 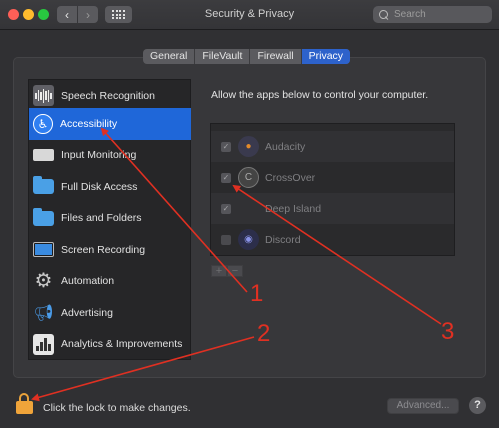 What do you see at coordinates (88, 281) in the screenshot?
I see `sidebar-item-label: Automation` at bounding box center [88, 281].